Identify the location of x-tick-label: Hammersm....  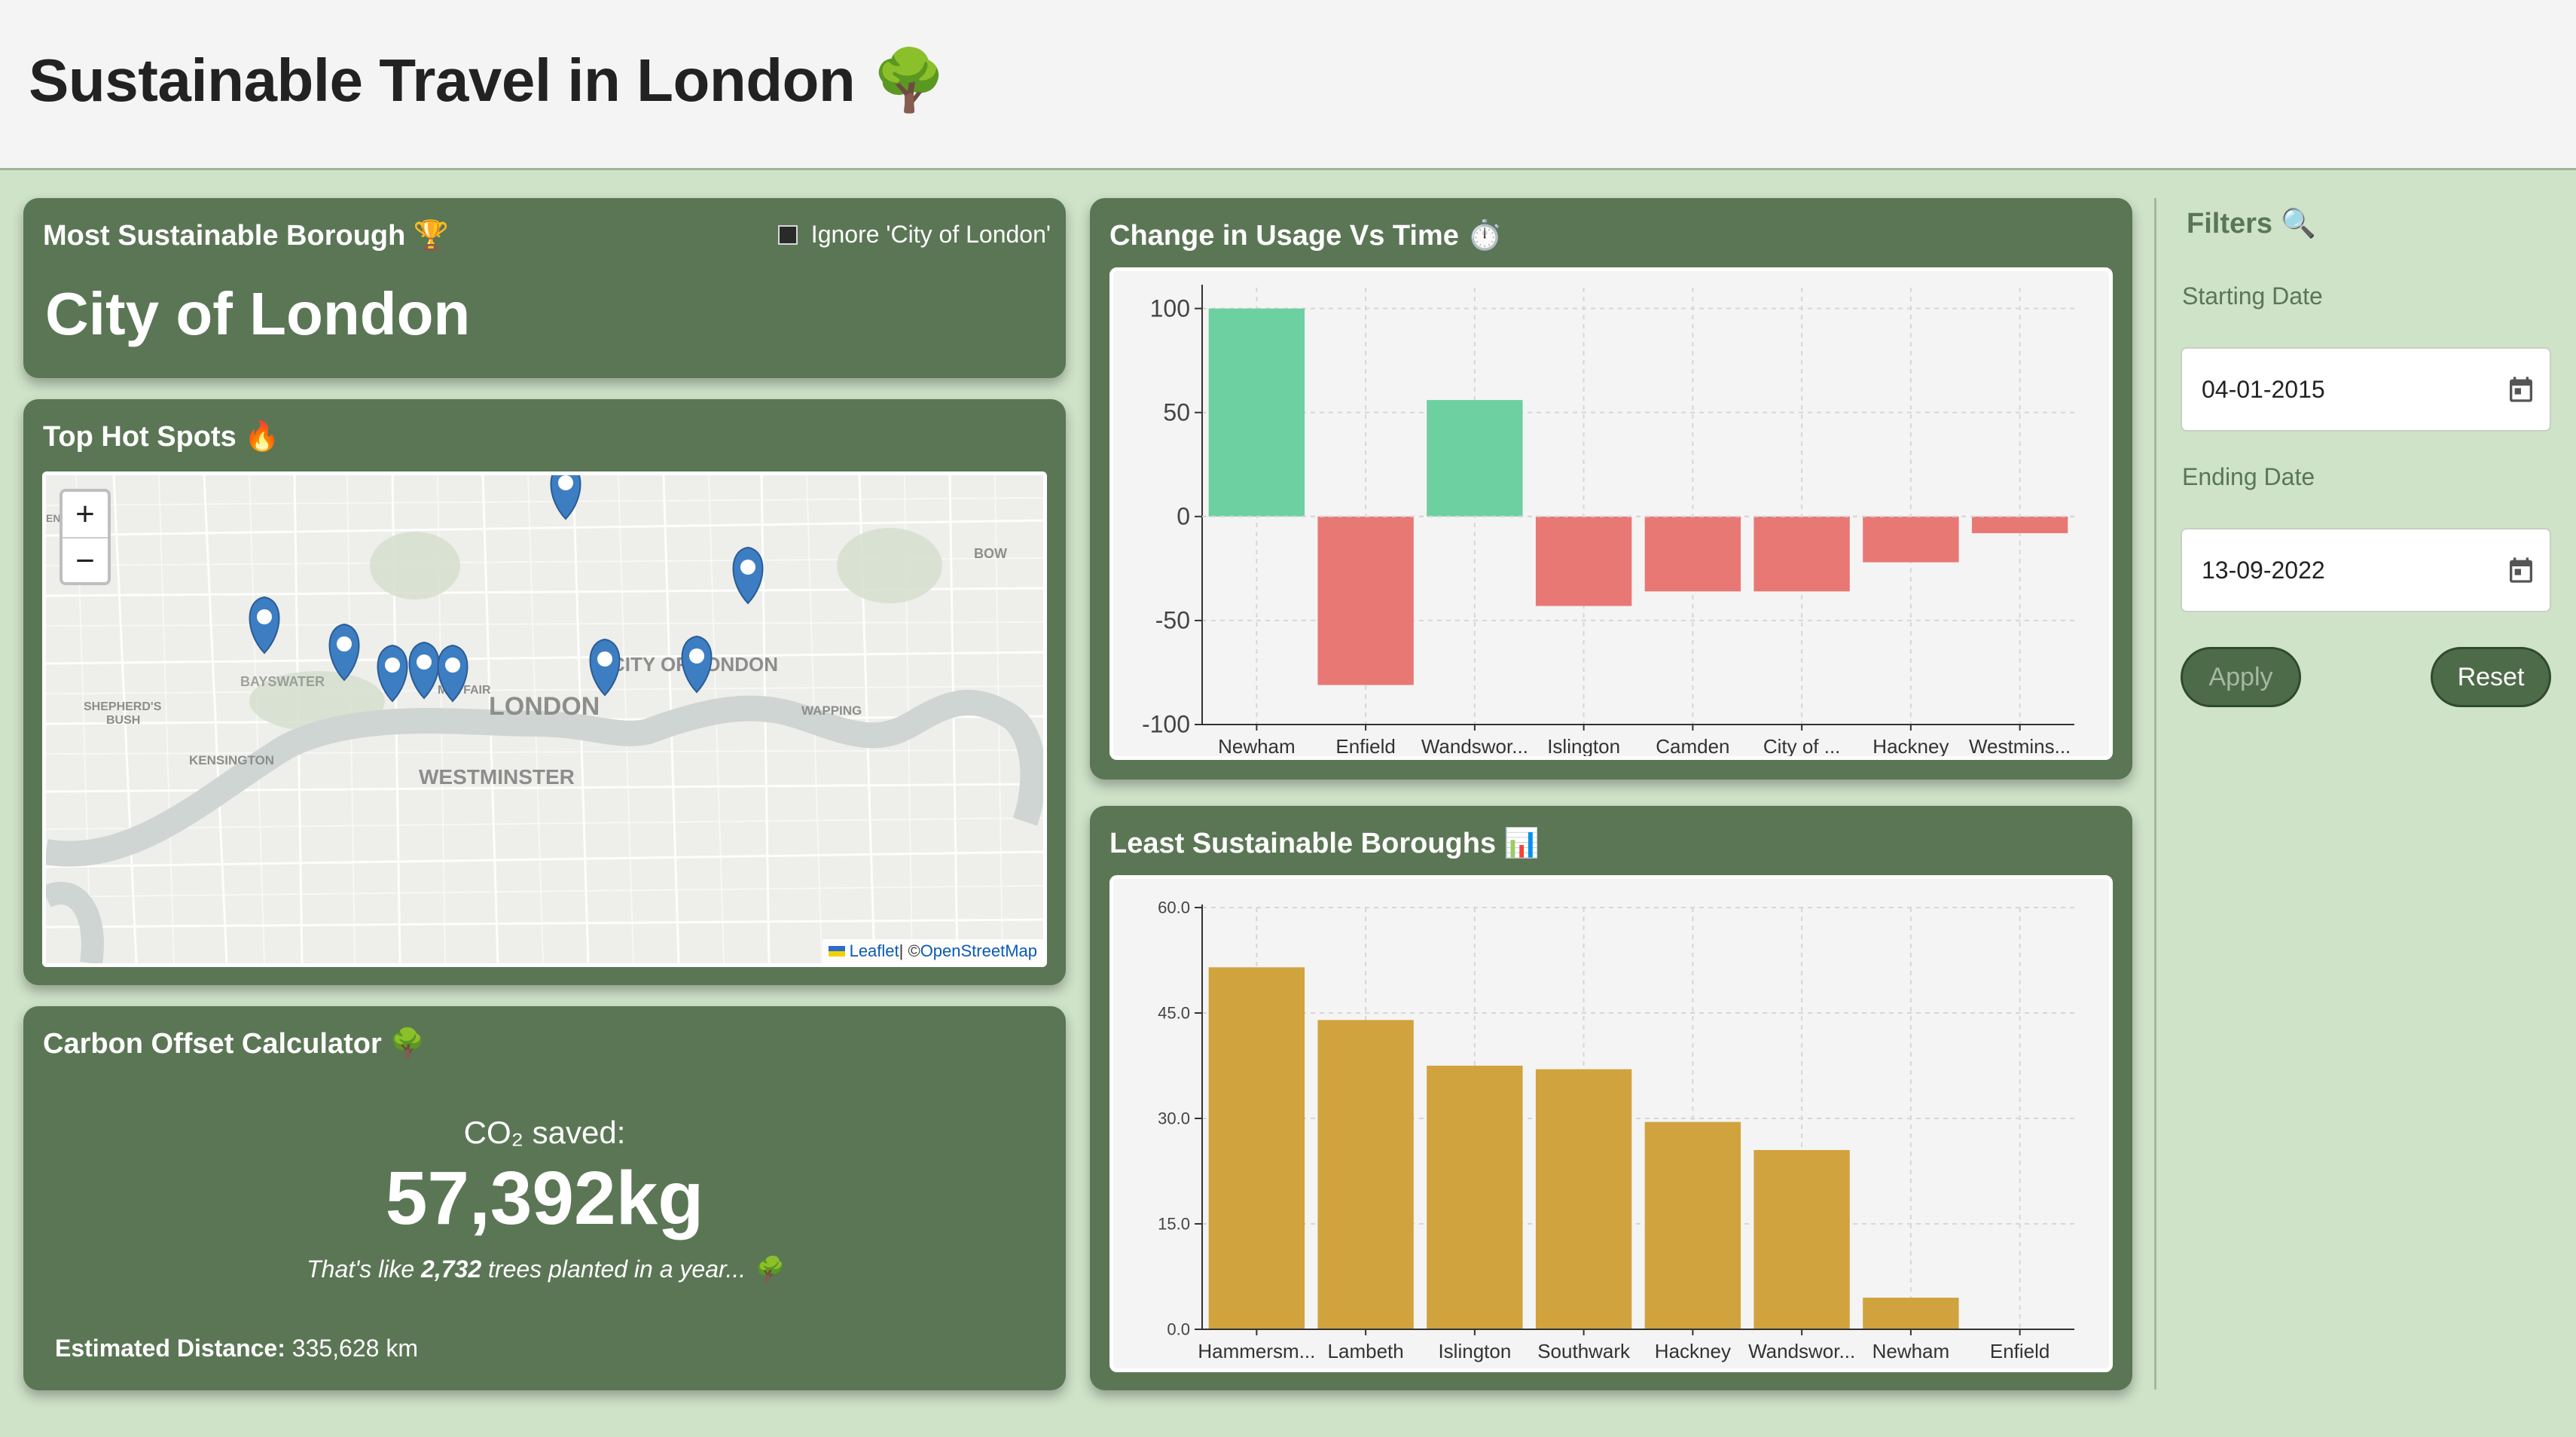
(1256, 1351).